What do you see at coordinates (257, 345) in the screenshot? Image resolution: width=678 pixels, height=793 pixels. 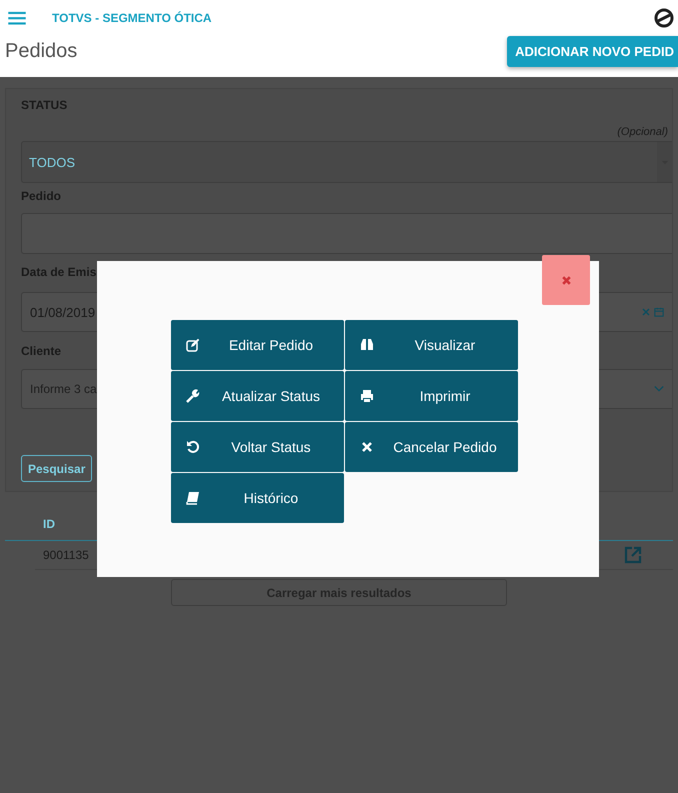 I see `action-button: Editar Pedido` at bounding box center [257, 345].